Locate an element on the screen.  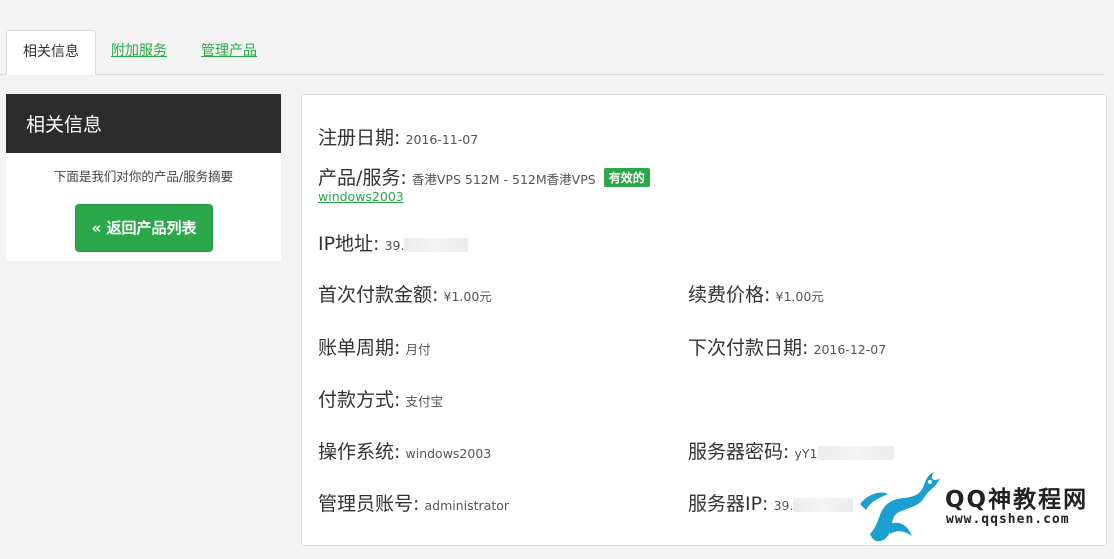
hostname-link: windows2003 is located at coordinates (361, 196).